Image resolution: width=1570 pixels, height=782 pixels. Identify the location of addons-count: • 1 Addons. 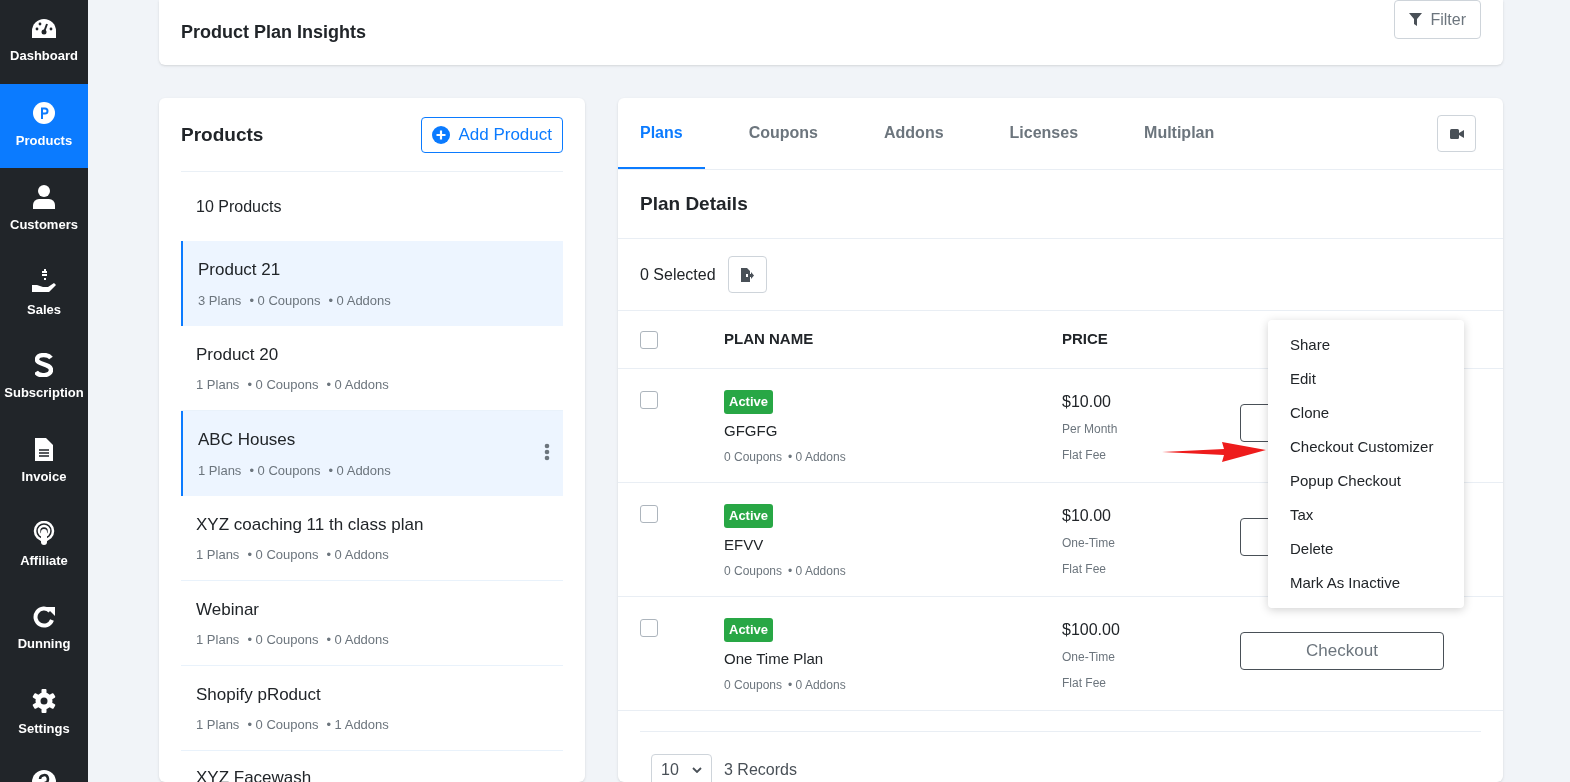
(357, 725).